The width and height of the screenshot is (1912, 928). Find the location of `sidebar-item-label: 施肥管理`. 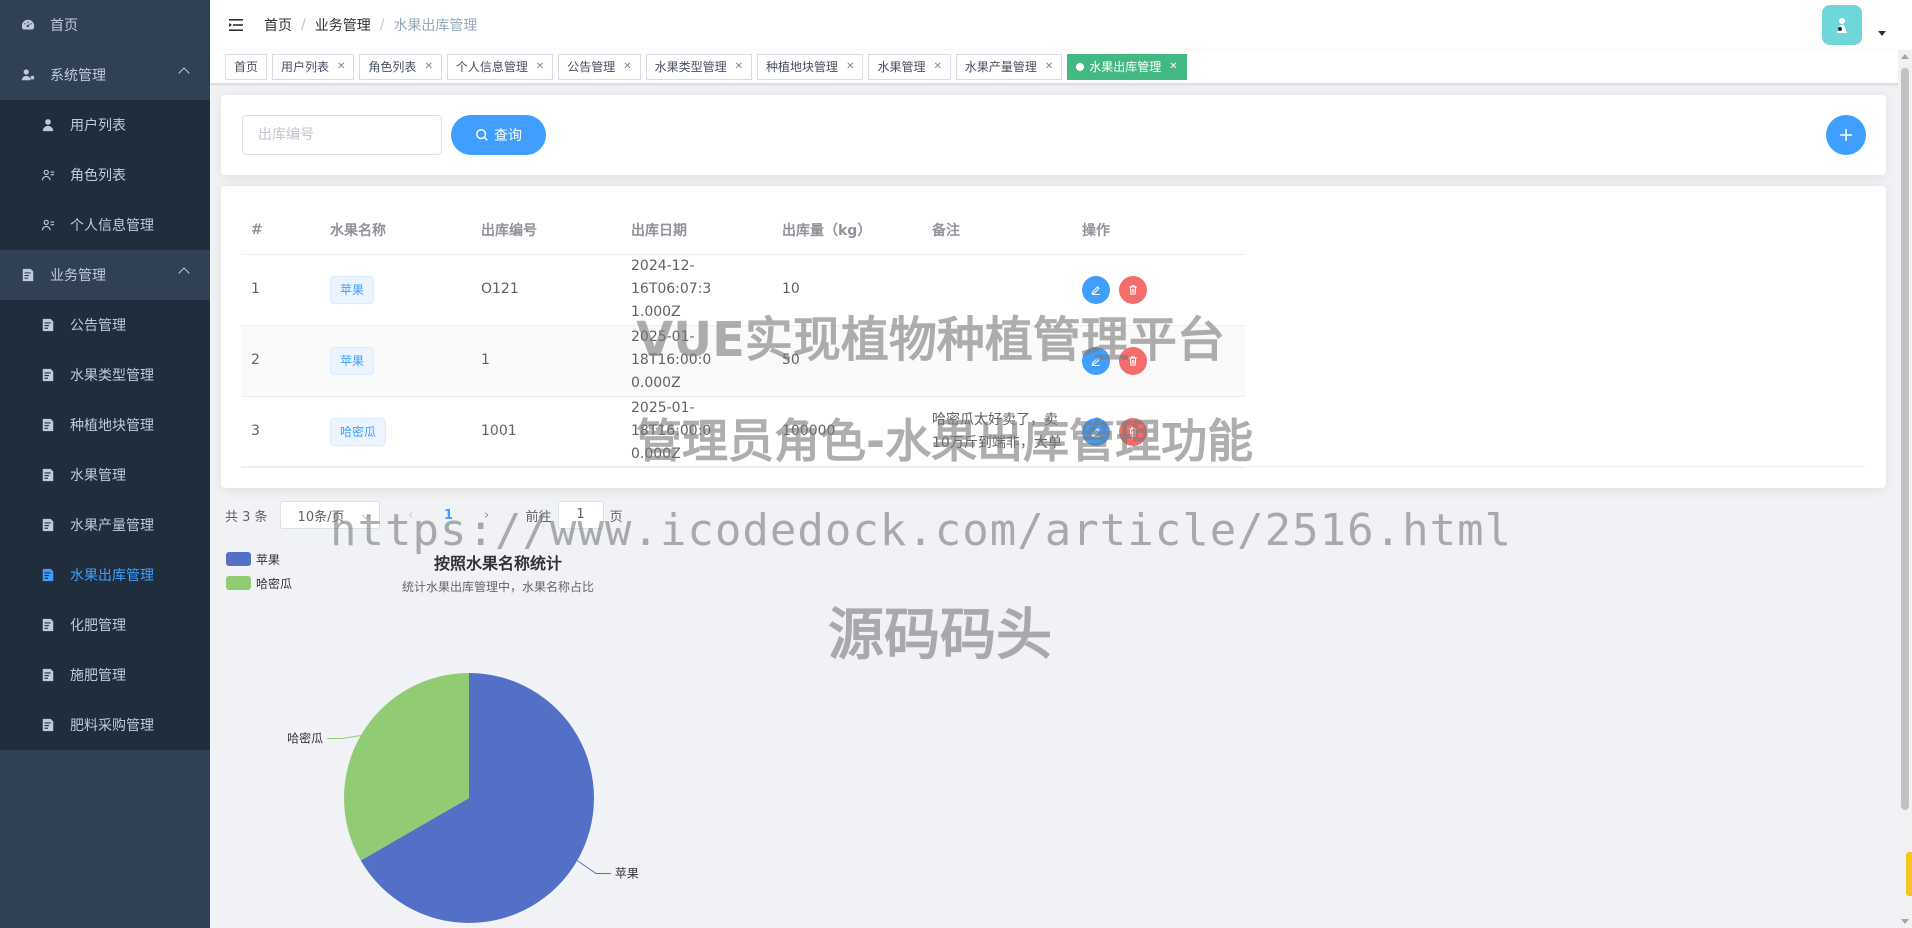

sidebar-item-label: 施肥管理 is located at coordinates (98, 676).